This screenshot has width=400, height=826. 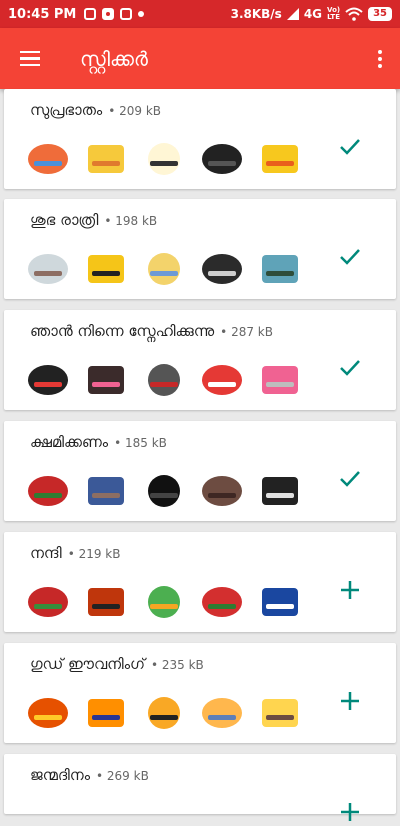 I want to click on pack-name: ജന്മദിനം, so click(x=60, y=775).